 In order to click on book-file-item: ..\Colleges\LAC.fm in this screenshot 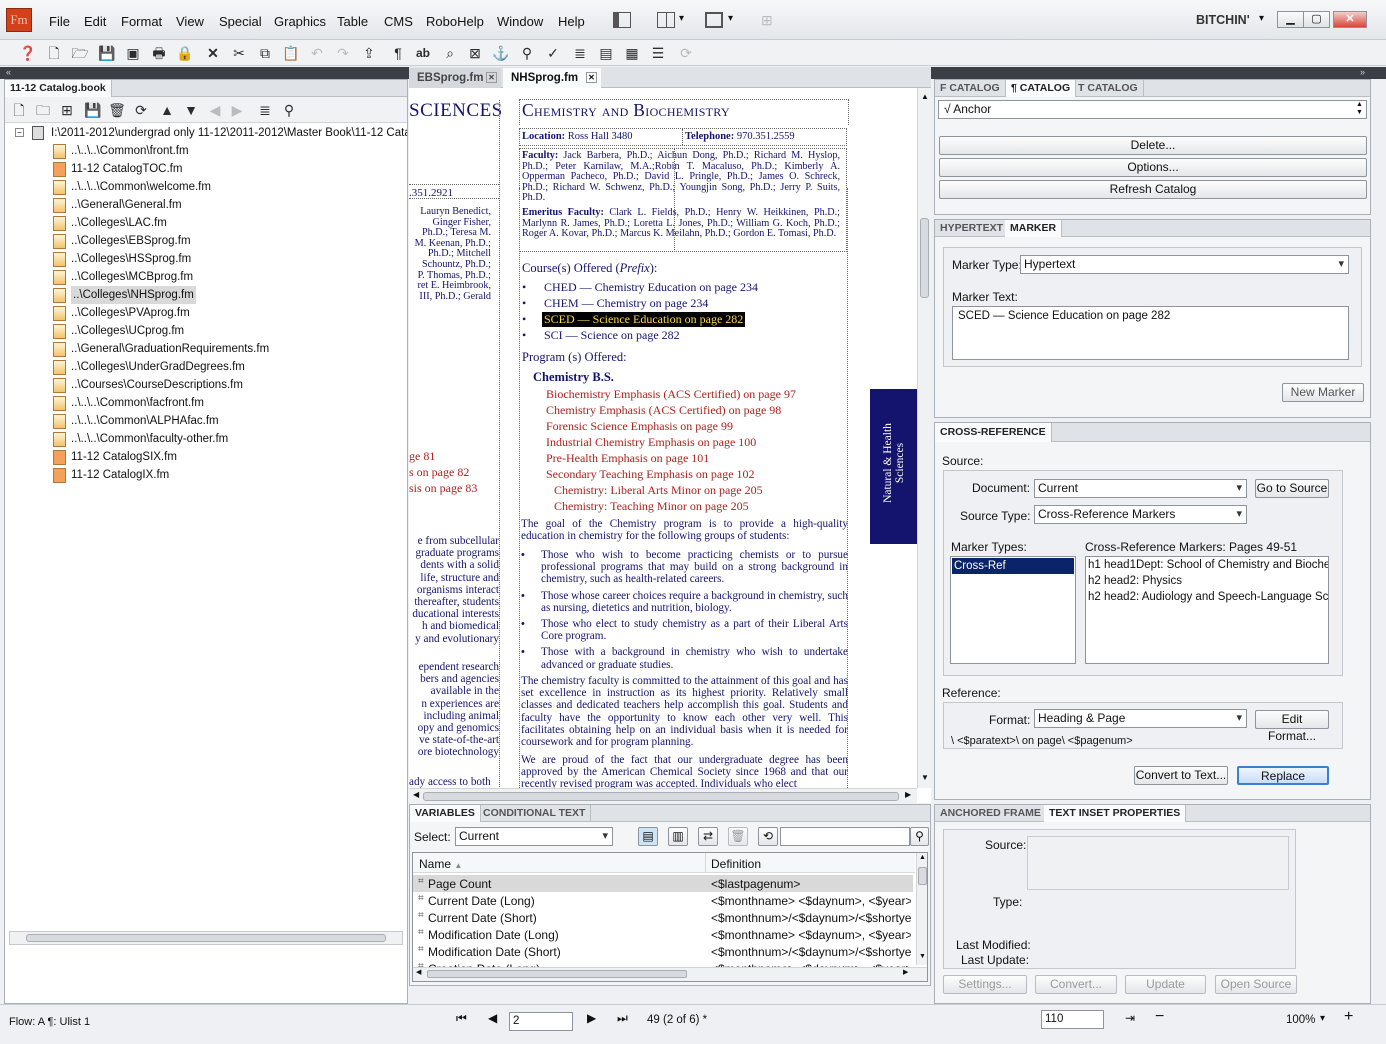, I will do `click(119, 223)`.